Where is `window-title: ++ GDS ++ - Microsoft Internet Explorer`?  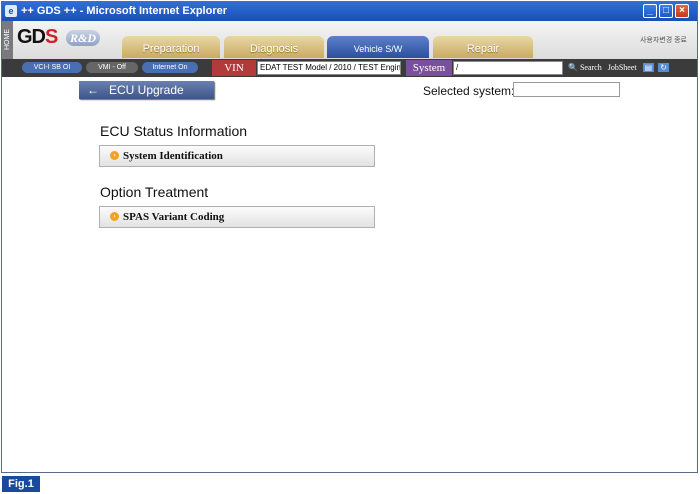
window-title: ++ GDS ++ - Microsoft Internet Explorer is located at coordinates (124, 11).